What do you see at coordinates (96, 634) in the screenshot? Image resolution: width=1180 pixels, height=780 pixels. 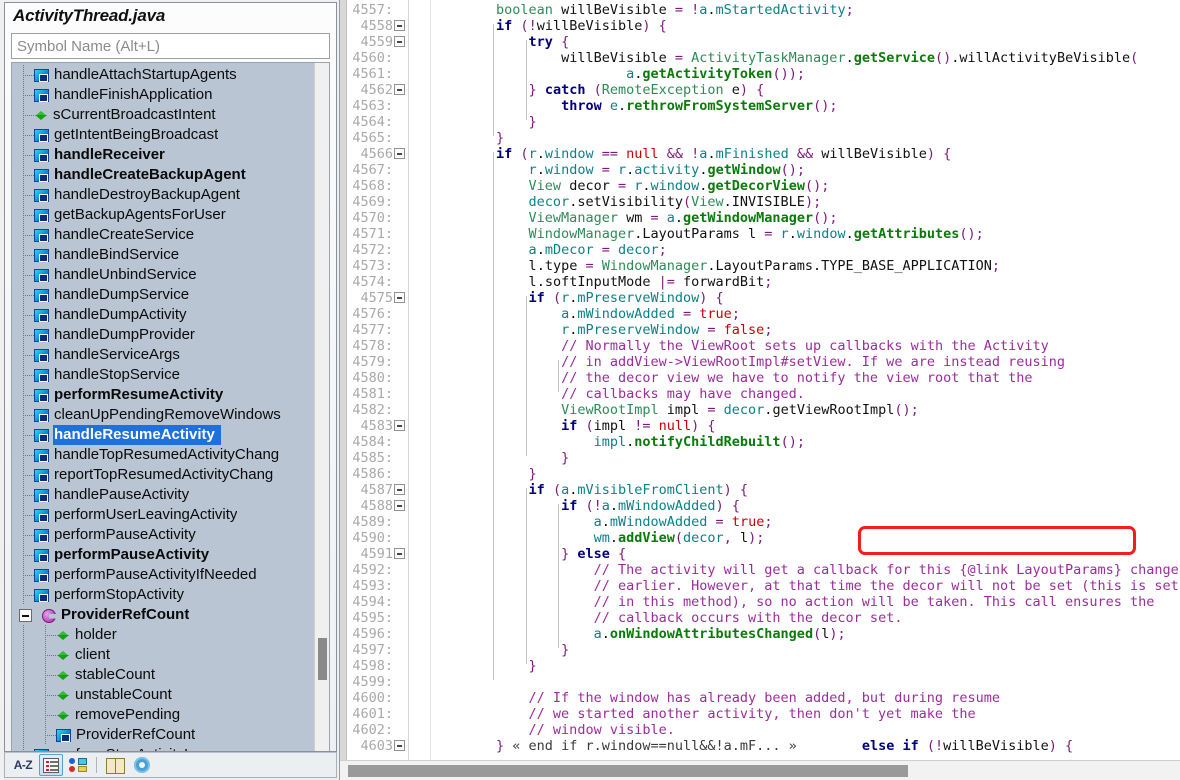 I see `tree-item-label: holder` at bounding box center [96, 634].